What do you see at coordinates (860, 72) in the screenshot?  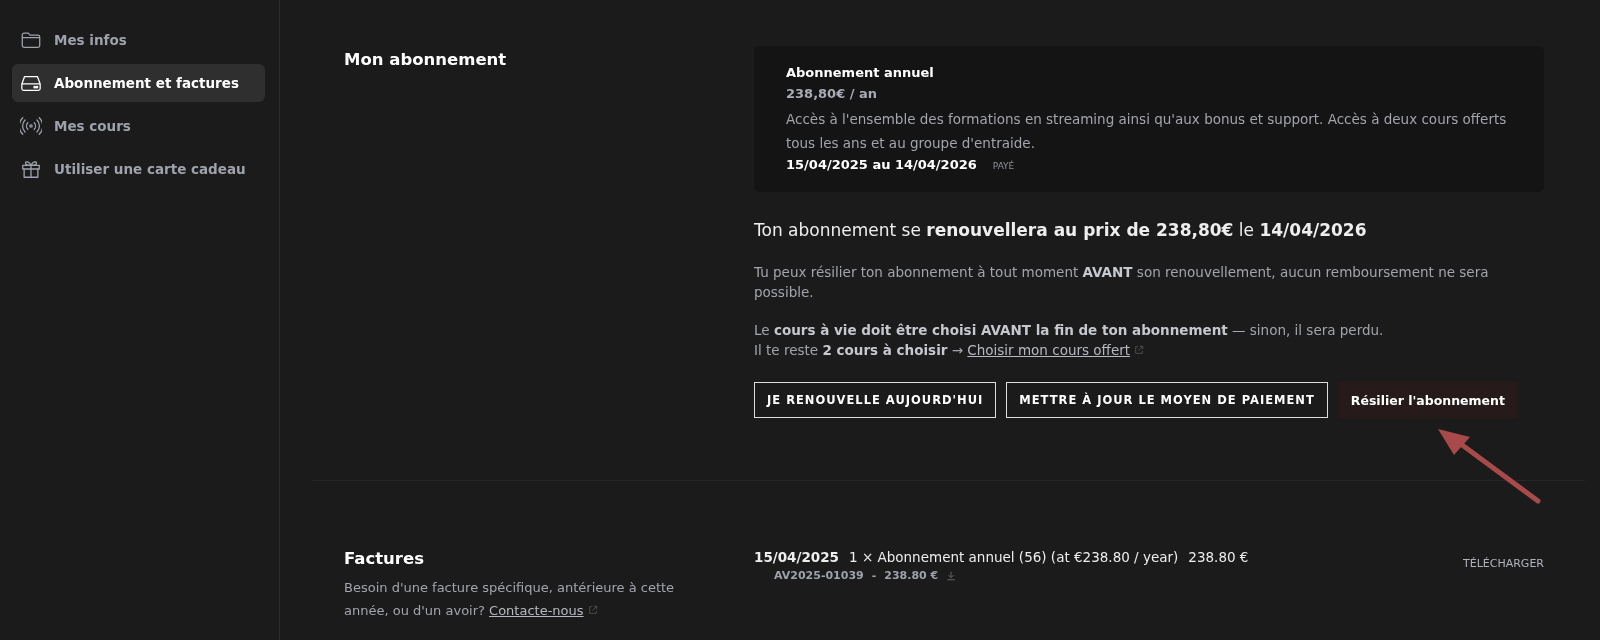 I see `plan-title: Abonnement annuel` at bounding box center [860, 72].